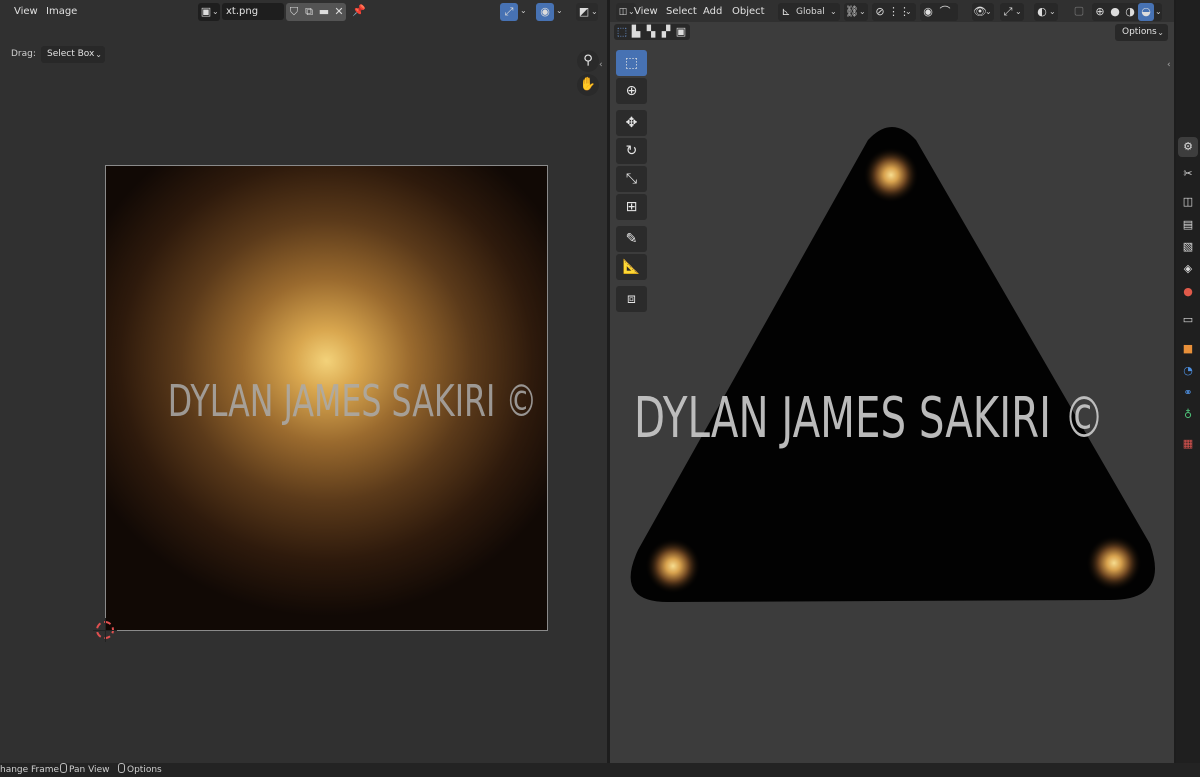 The height and width of the screenshot is (777, 1200). I want to click on tool-annotate: ✎, so click(631, 239).